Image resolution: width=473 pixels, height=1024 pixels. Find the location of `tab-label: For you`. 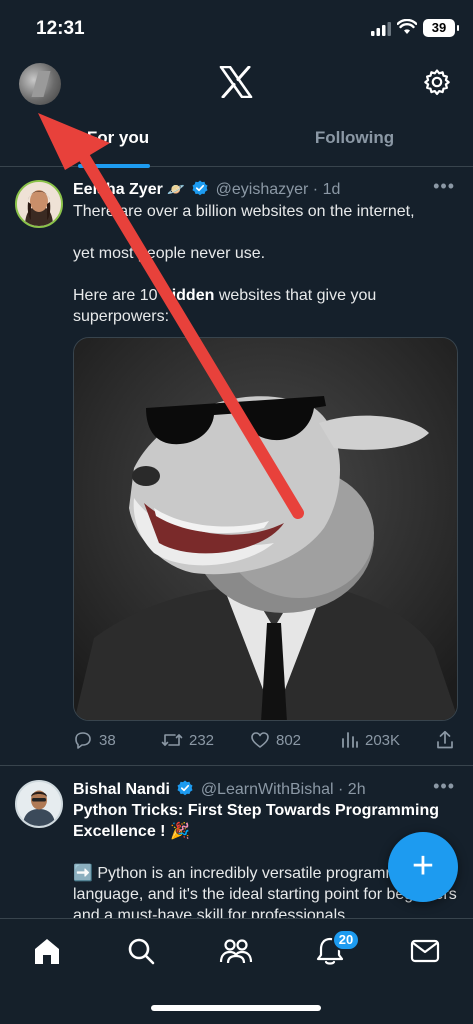

tab-label: For you is located at coordinates (118, 137).